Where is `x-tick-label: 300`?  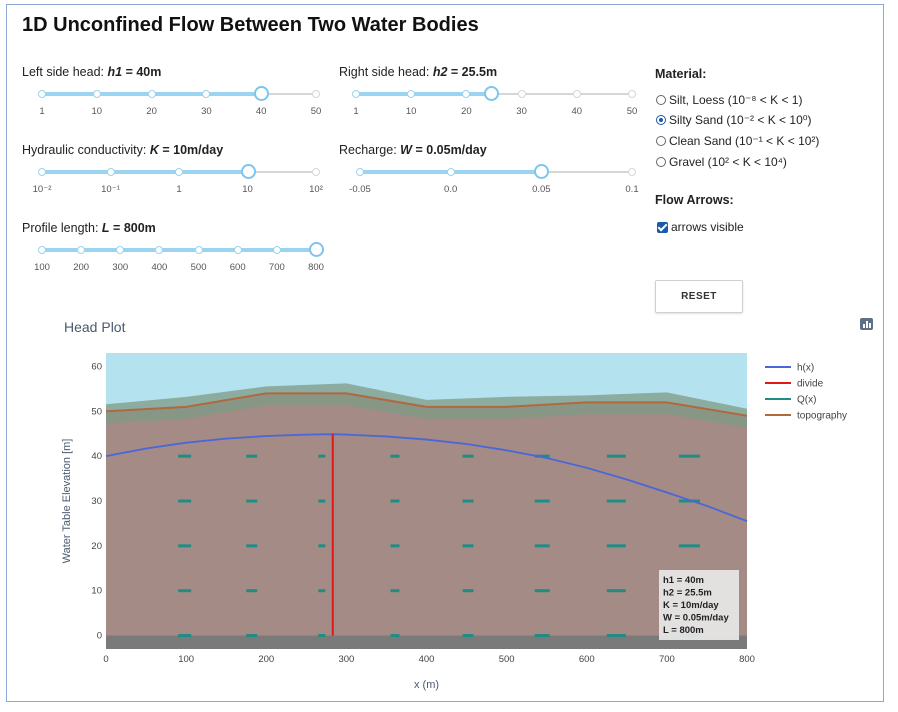 x-tick-label: 300 is located at coordinates (346, 659).